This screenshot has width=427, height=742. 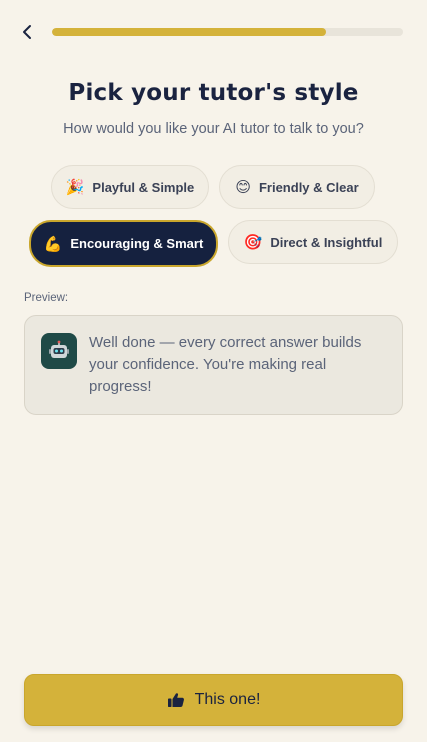 I want to click on progress-bar, so click(x=227, y=32).